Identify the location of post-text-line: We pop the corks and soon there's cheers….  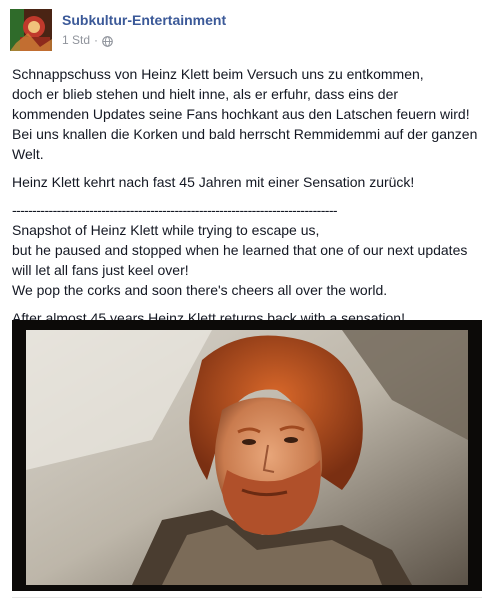
(200, 290).